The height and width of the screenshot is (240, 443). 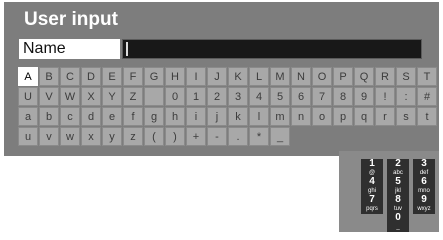 What do you see at coordinates (71, 19) in the screenshot?
I see `dialog-title: User input` at bounding box center [71, 19].